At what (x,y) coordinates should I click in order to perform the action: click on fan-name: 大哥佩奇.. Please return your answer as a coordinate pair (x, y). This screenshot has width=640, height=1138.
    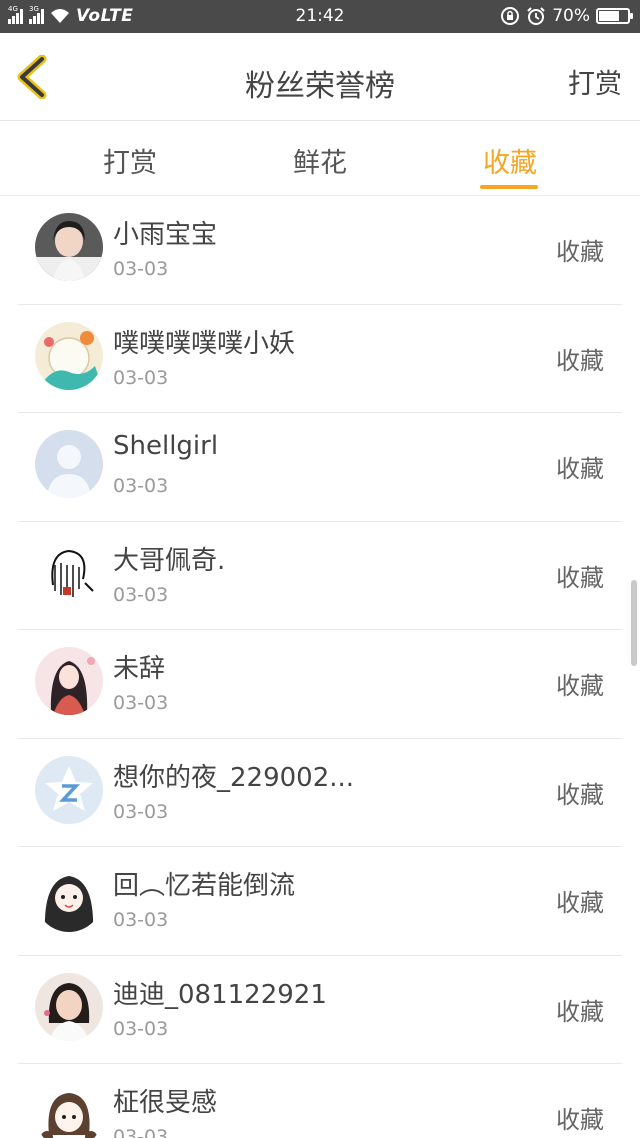
    Looking at the image, I should click on (169, 560).